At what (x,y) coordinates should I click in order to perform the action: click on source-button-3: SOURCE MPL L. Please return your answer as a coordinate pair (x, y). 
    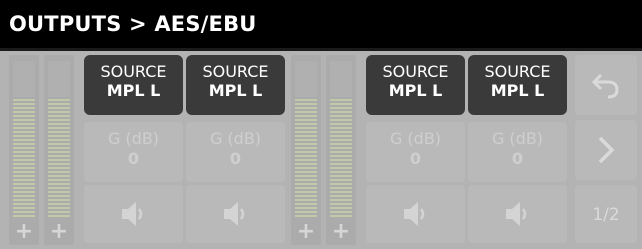
    Looking at the image, I should click on (415, 85).